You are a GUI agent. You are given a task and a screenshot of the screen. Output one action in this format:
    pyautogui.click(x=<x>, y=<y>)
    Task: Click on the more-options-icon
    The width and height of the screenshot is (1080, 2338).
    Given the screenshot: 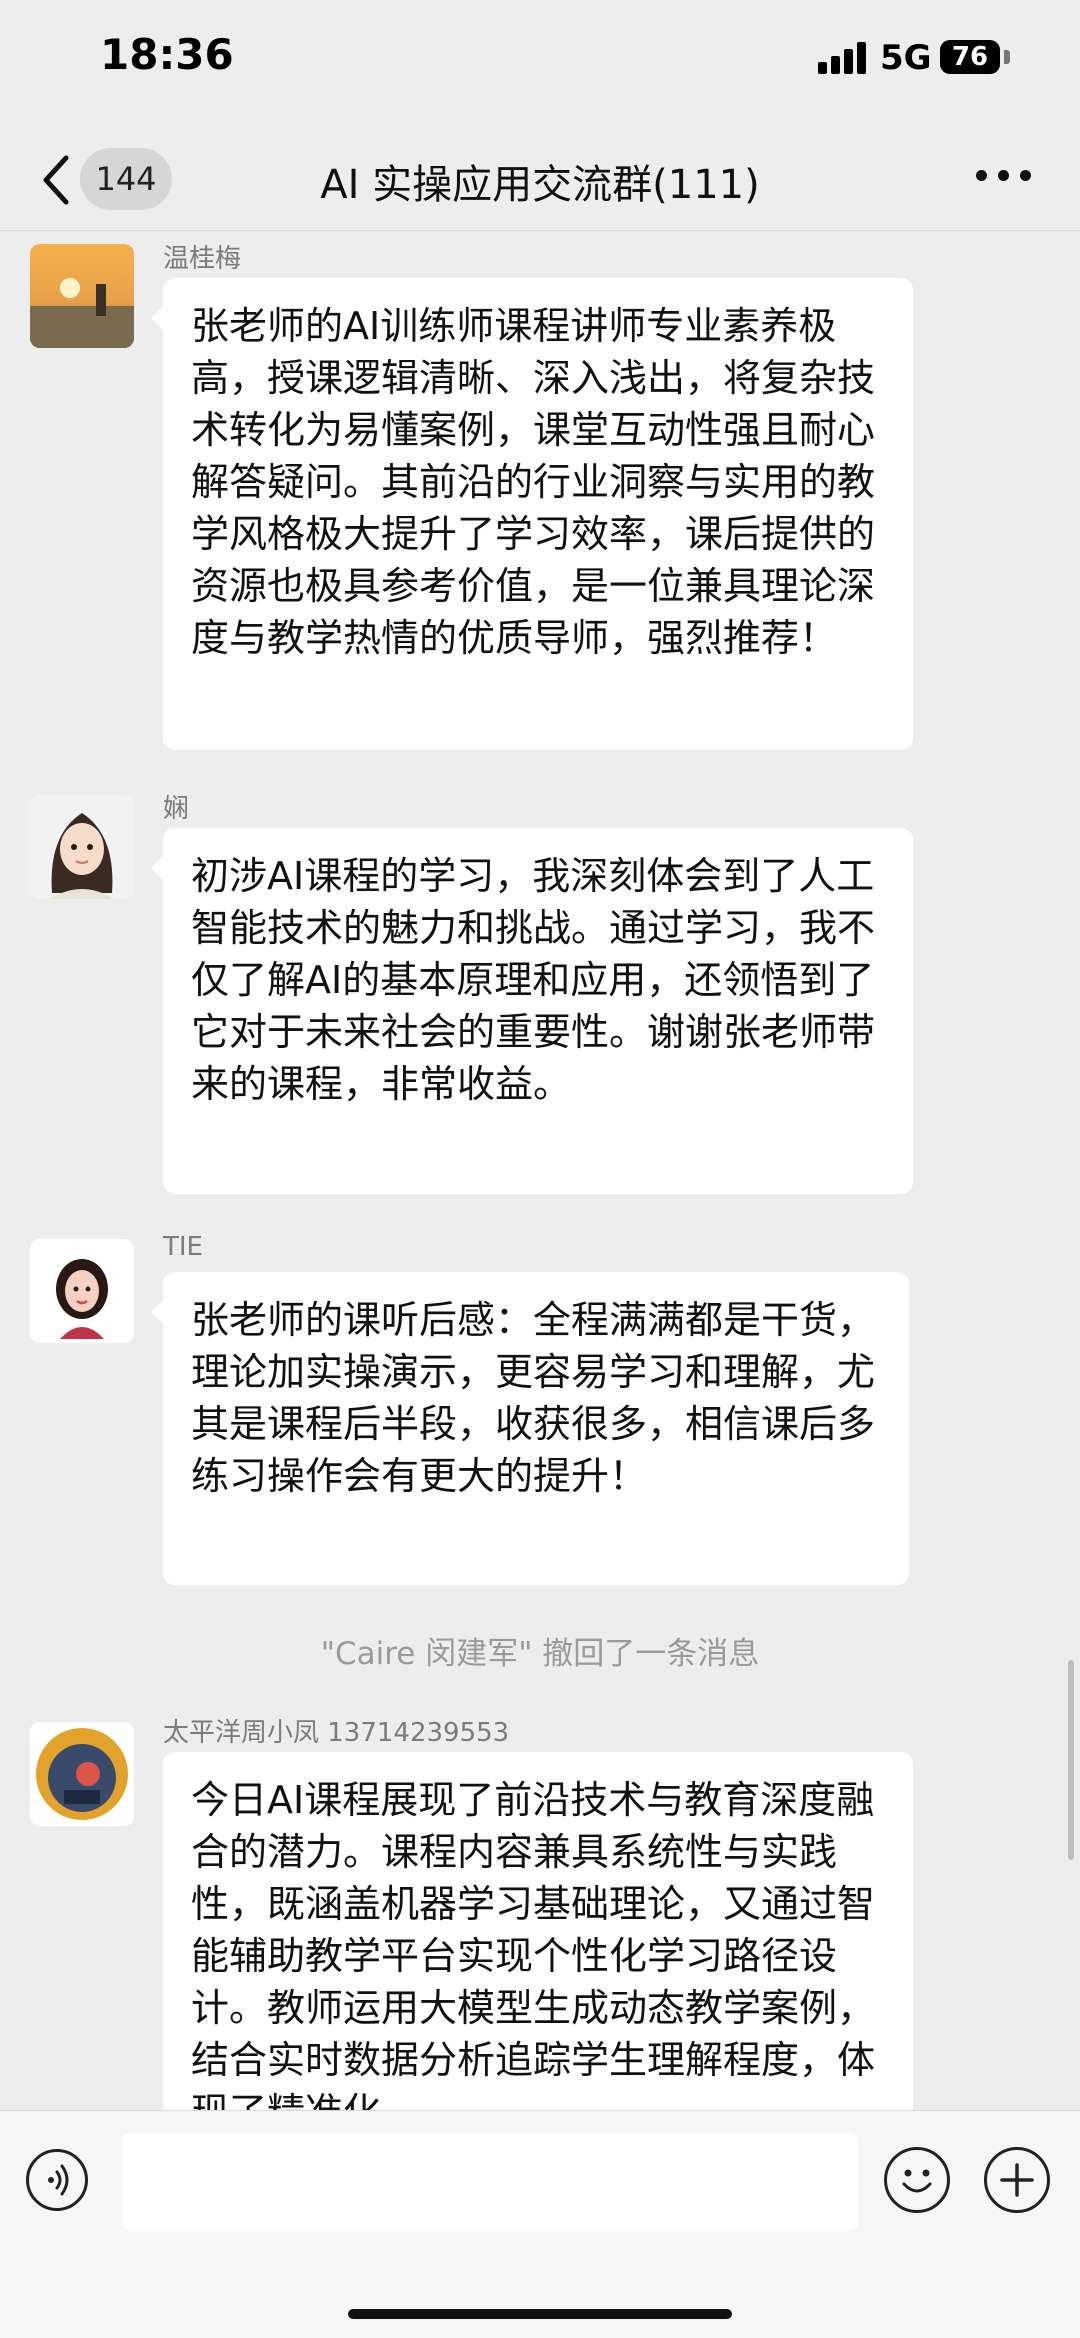 What is the action you would take?
    pyautogui.click(x=1004, y=177)
    